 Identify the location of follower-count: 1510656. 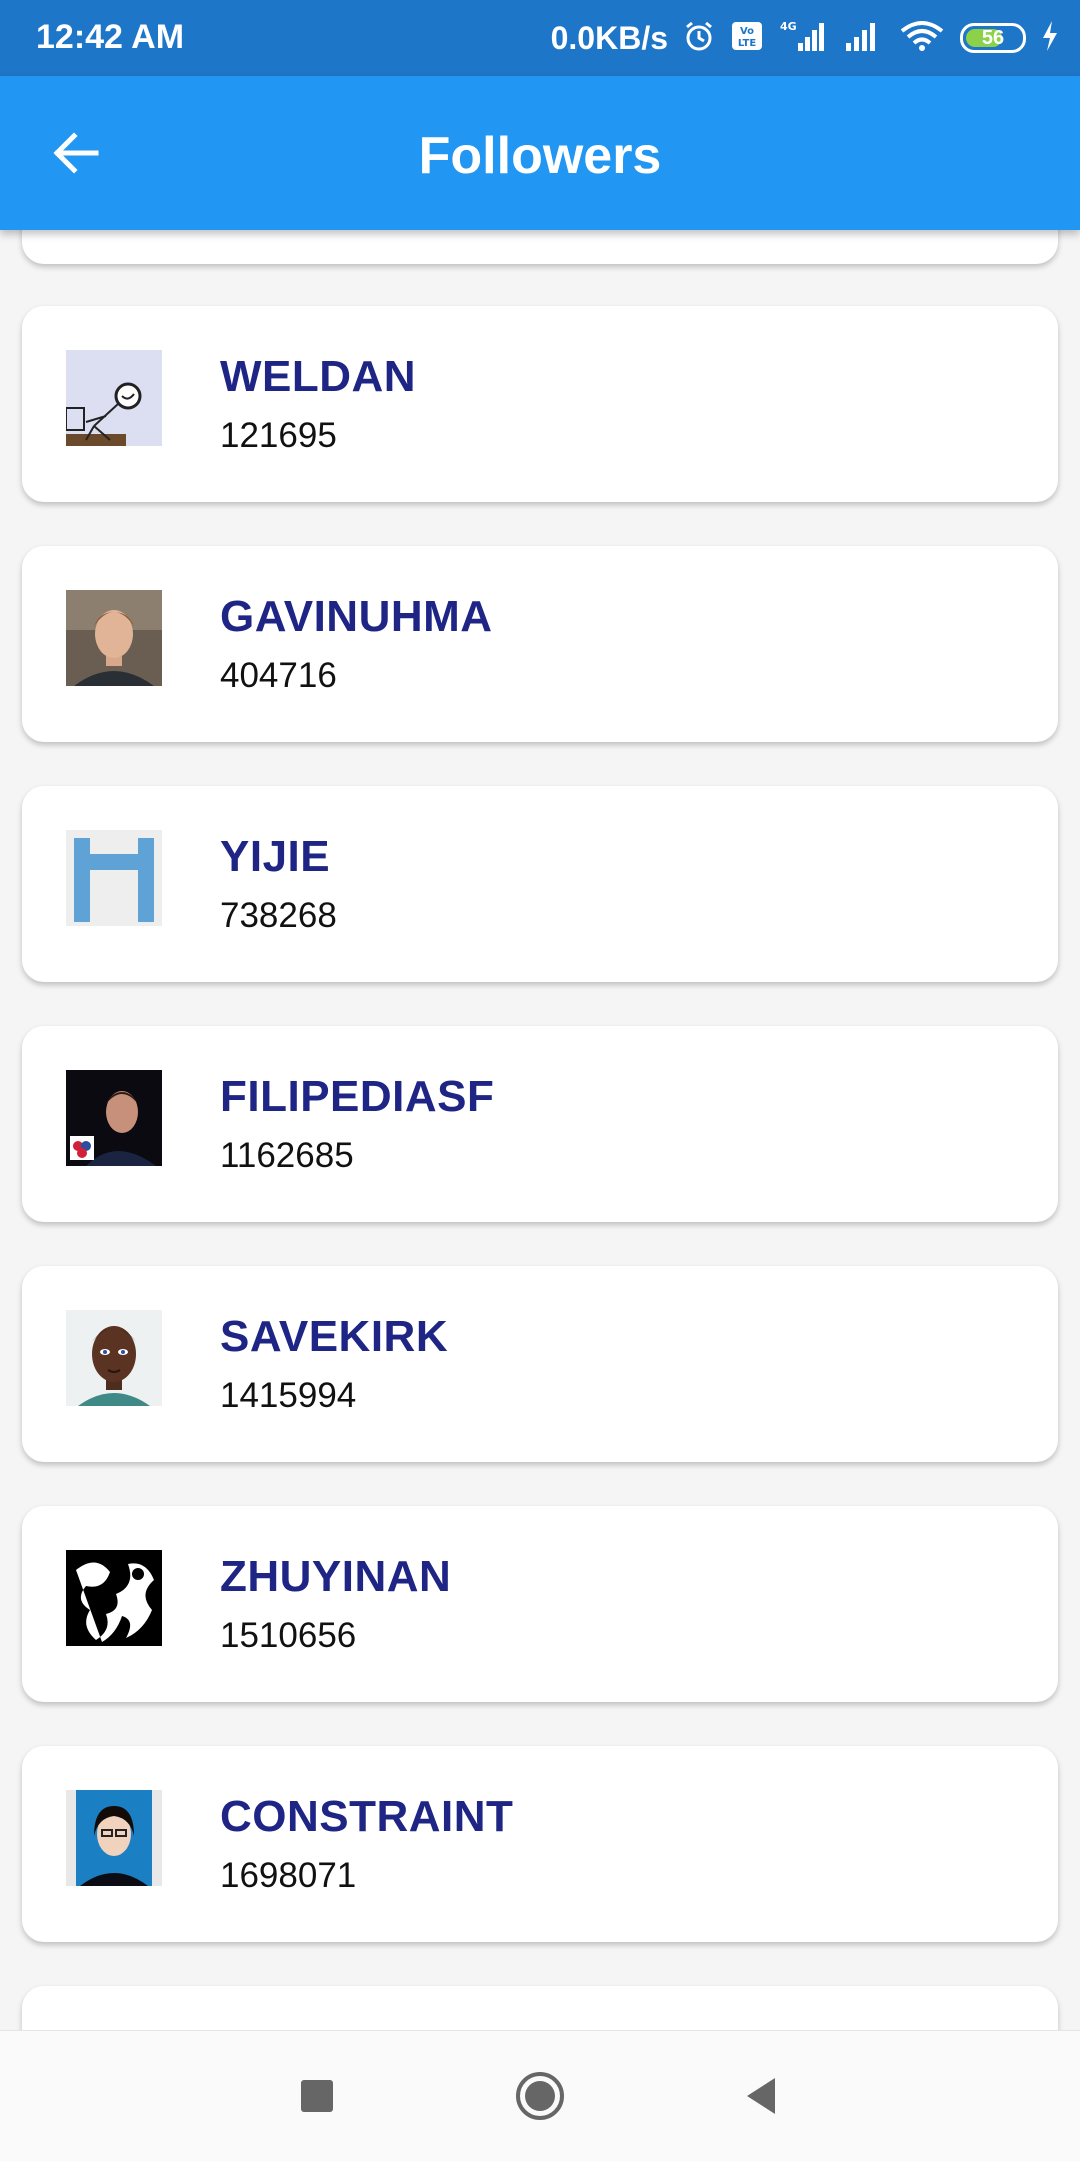
(288, 1635).